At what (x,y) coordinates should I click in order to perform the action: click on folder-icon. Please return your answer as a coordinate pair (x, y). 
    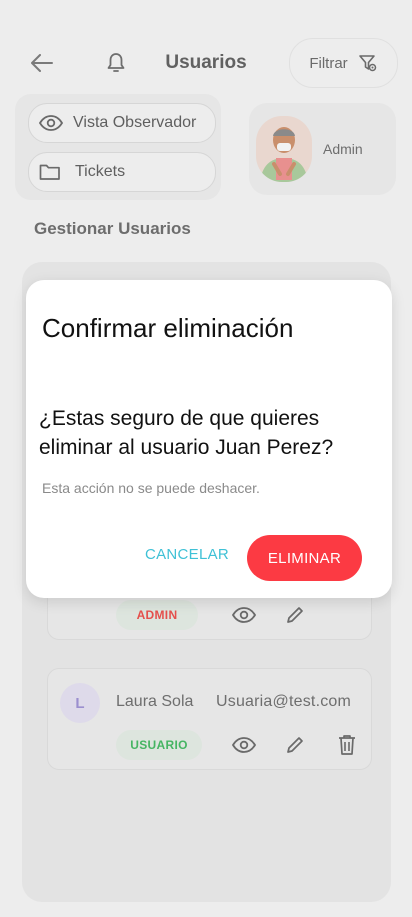
    Looking at the image, I should click on (49, 172).